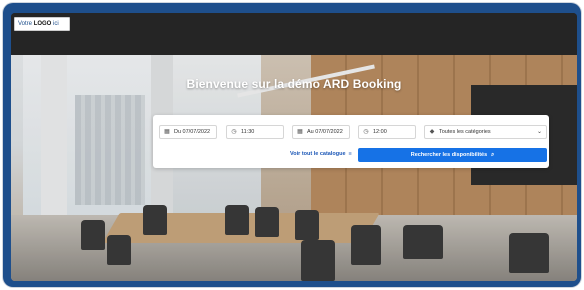 This screenshot has width=584, height=290. Describe the element at coordinates (465, 132) in the screenshot. I see `category-value: Toutes les catégories` at that location.